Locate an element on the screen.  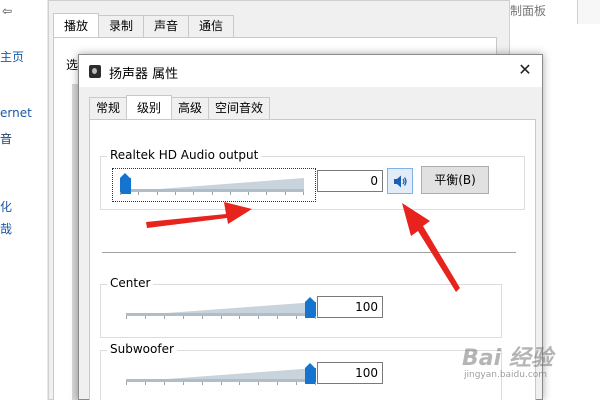
nav-item-other: 哉 is located at coordinates (6, 228).